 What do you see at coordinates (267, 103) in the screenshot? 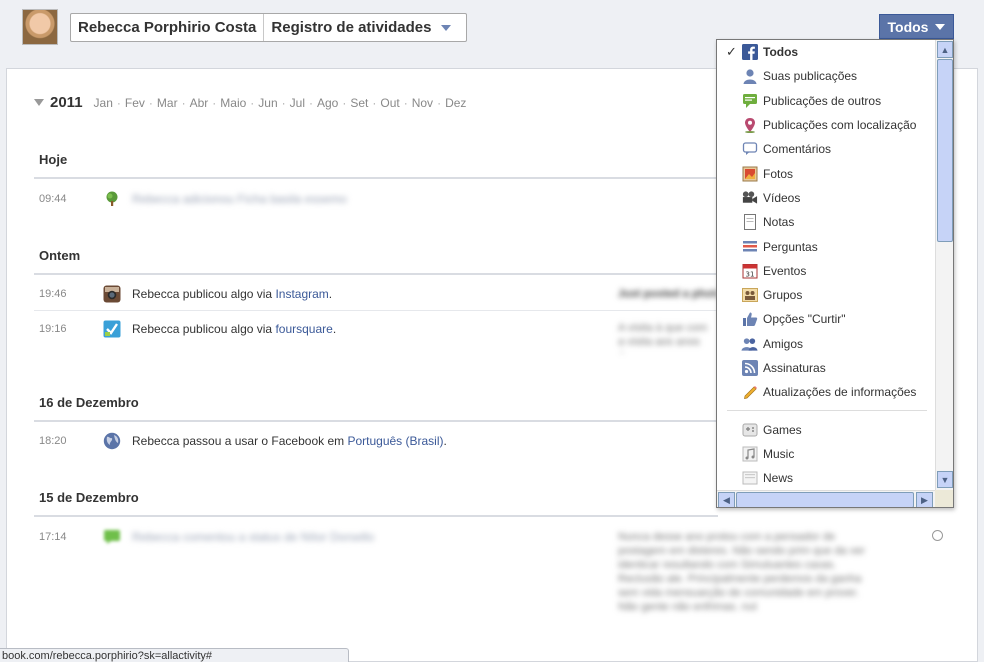
I see `month-link: Jun` at bounding box center [267, 103].